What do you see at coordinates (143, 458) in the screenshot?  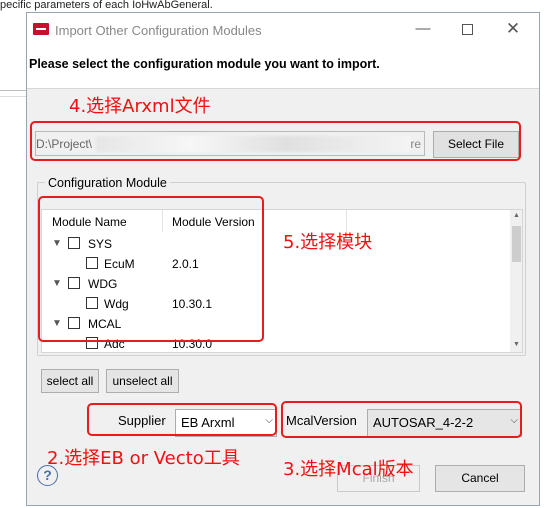 I see `annotation-step2: 2.选择EB or Vecto工具` at bounding box center [143, 458].